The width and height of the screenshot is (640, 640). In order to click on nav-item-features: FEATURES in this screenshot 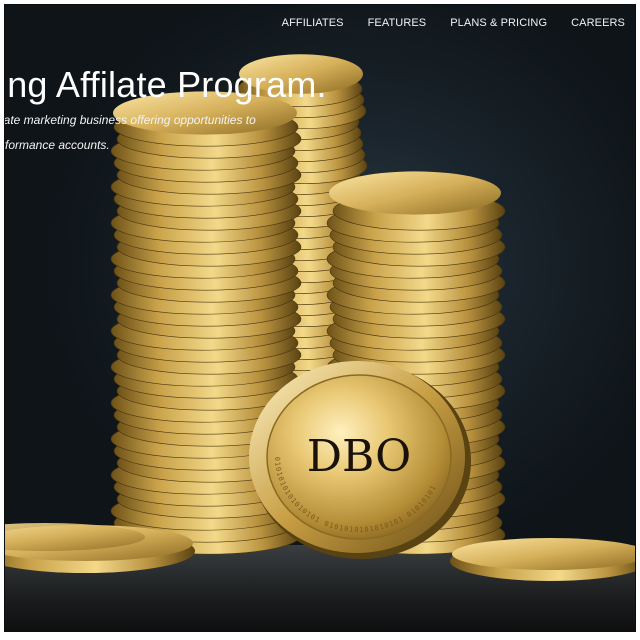, I will do `click(397, 23)`.